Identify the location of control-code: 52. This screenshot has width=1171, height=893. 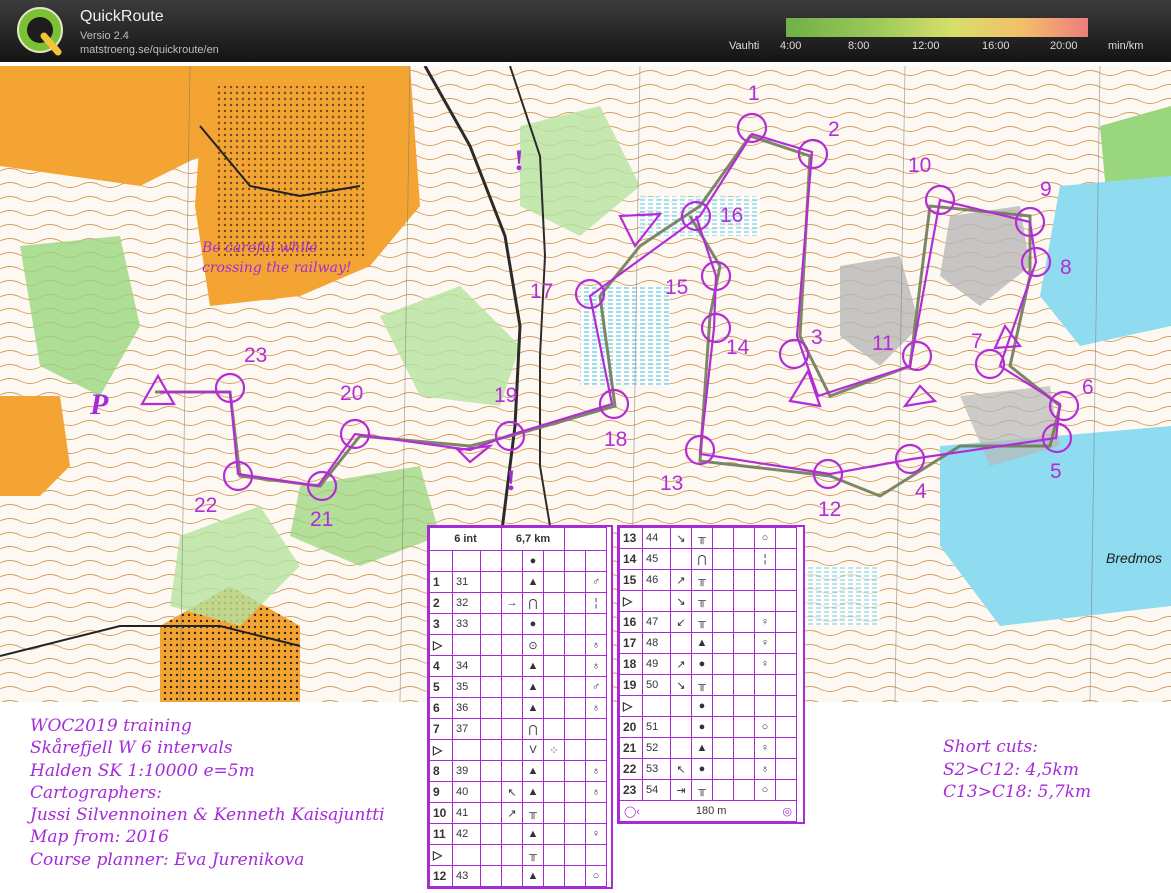
(656, 748).